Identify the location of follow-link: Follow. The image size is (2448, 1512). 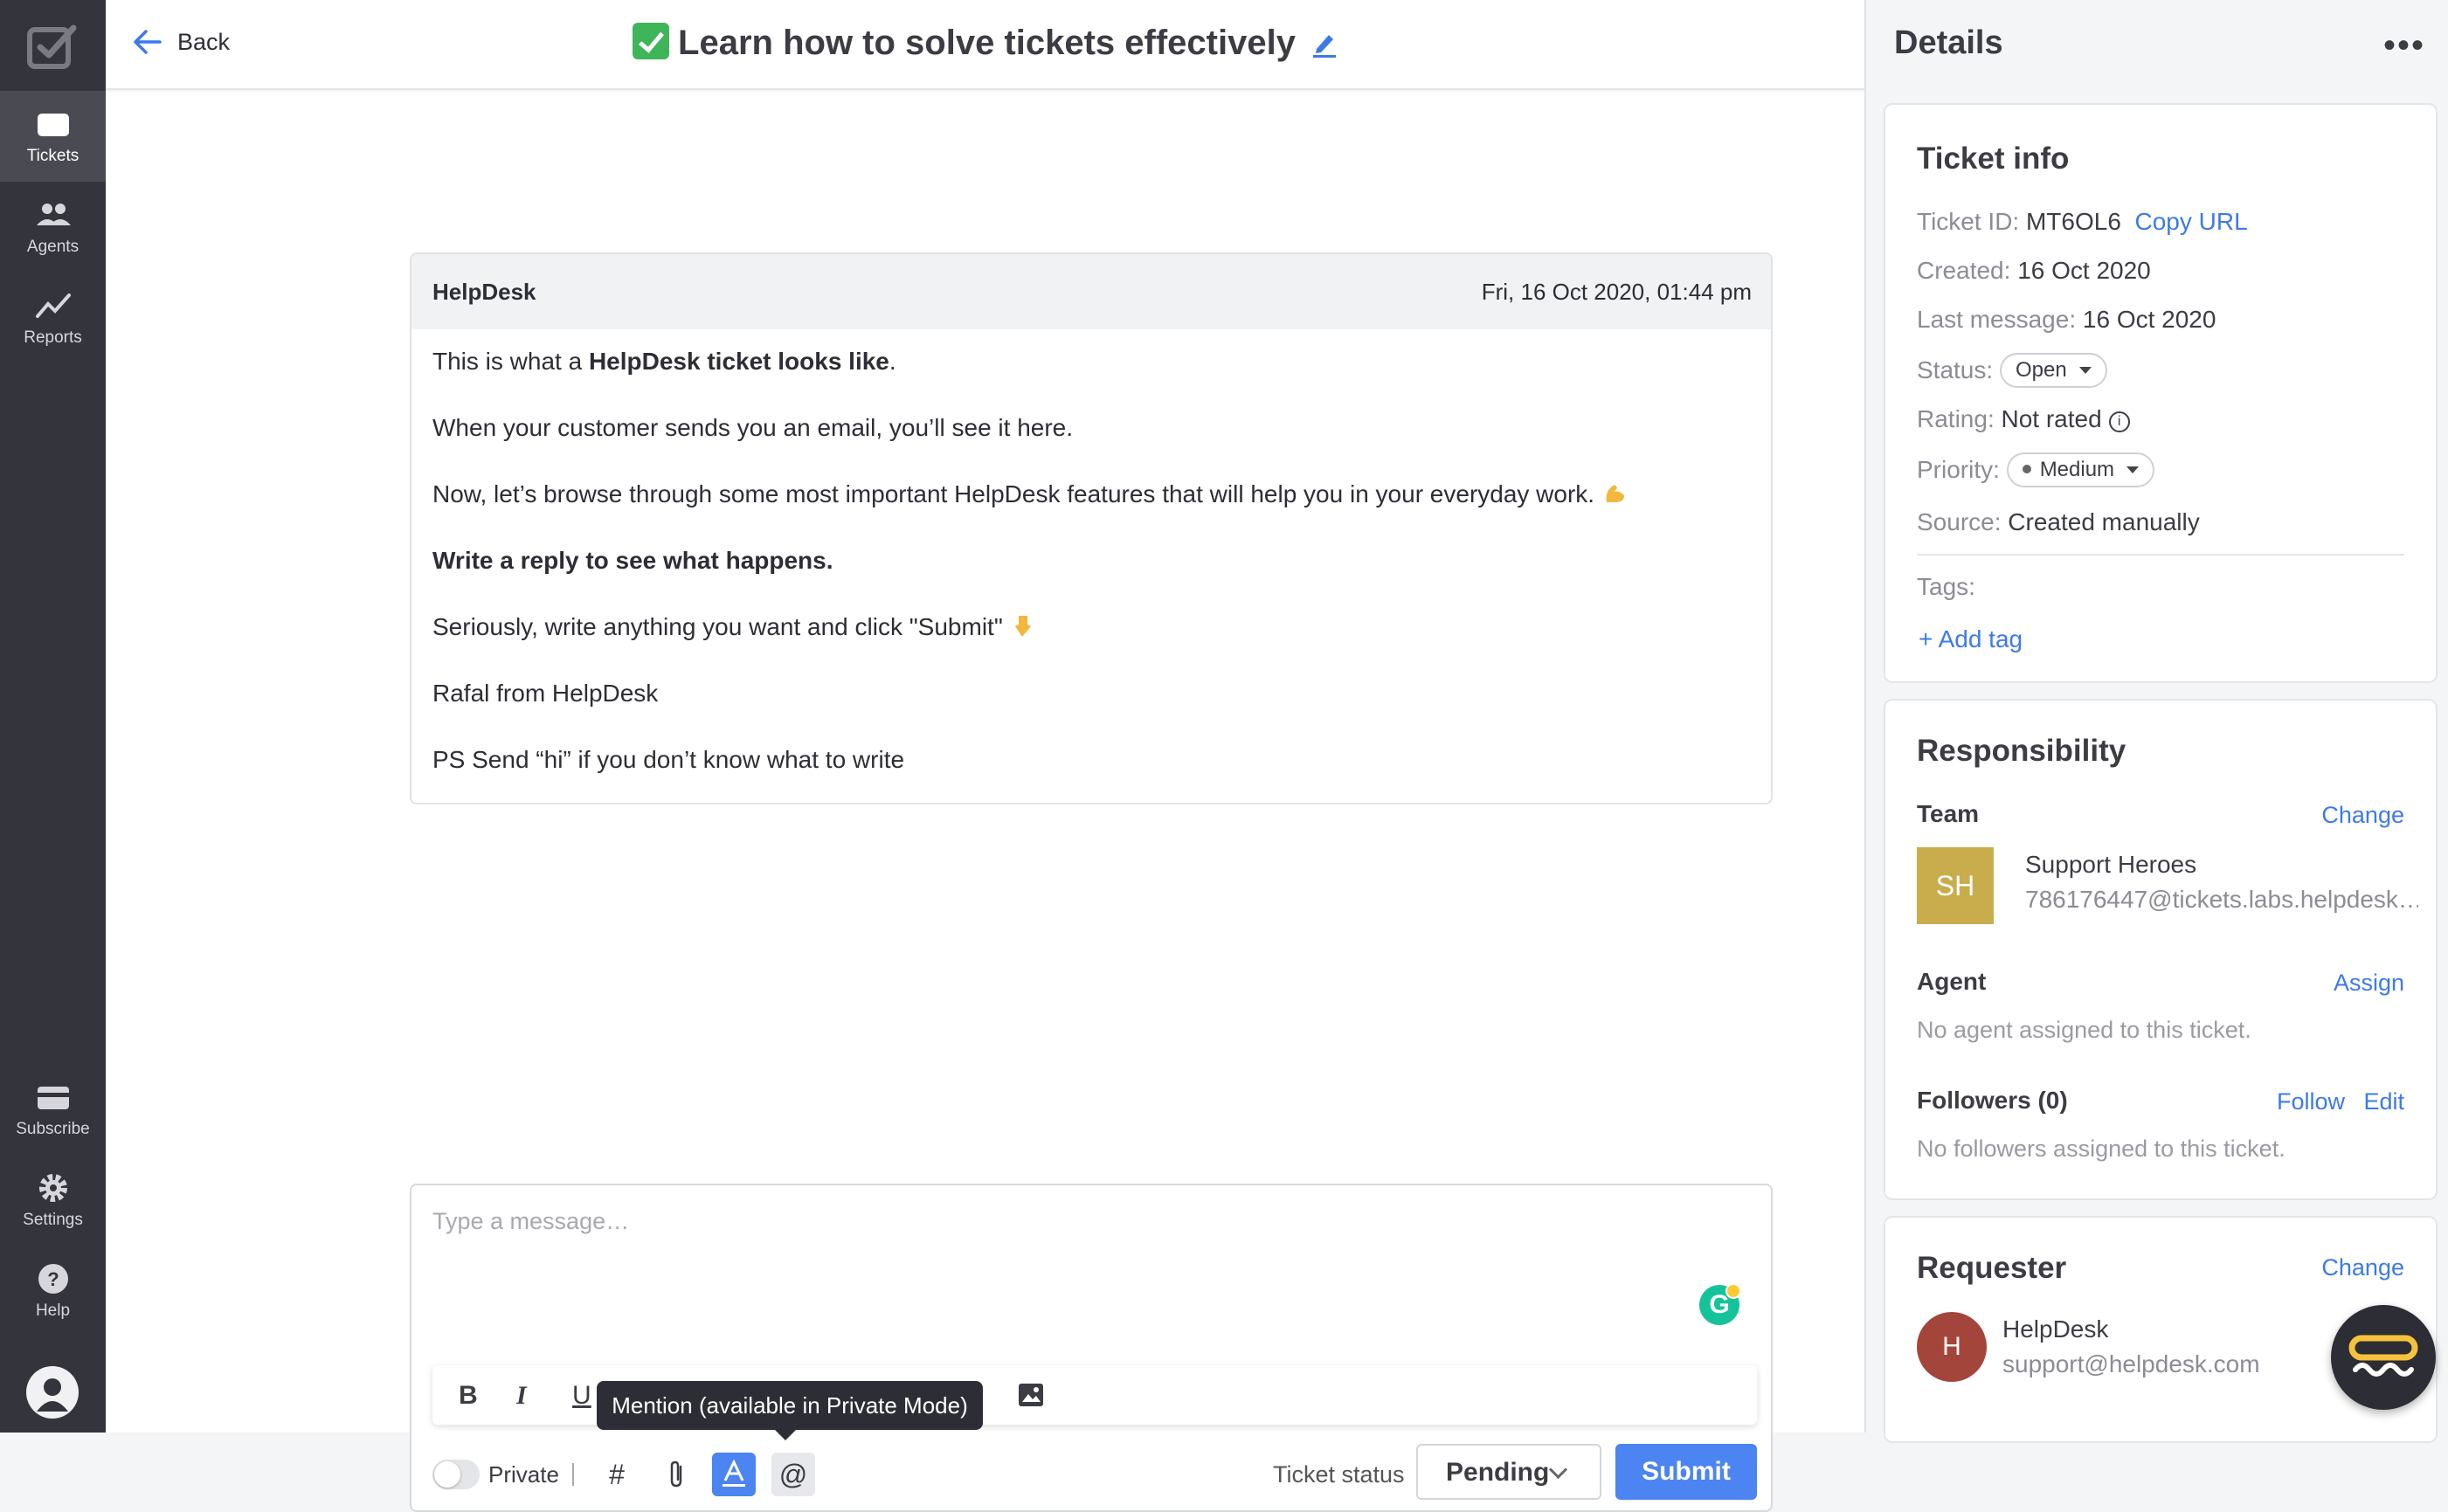
(2311, 1101).